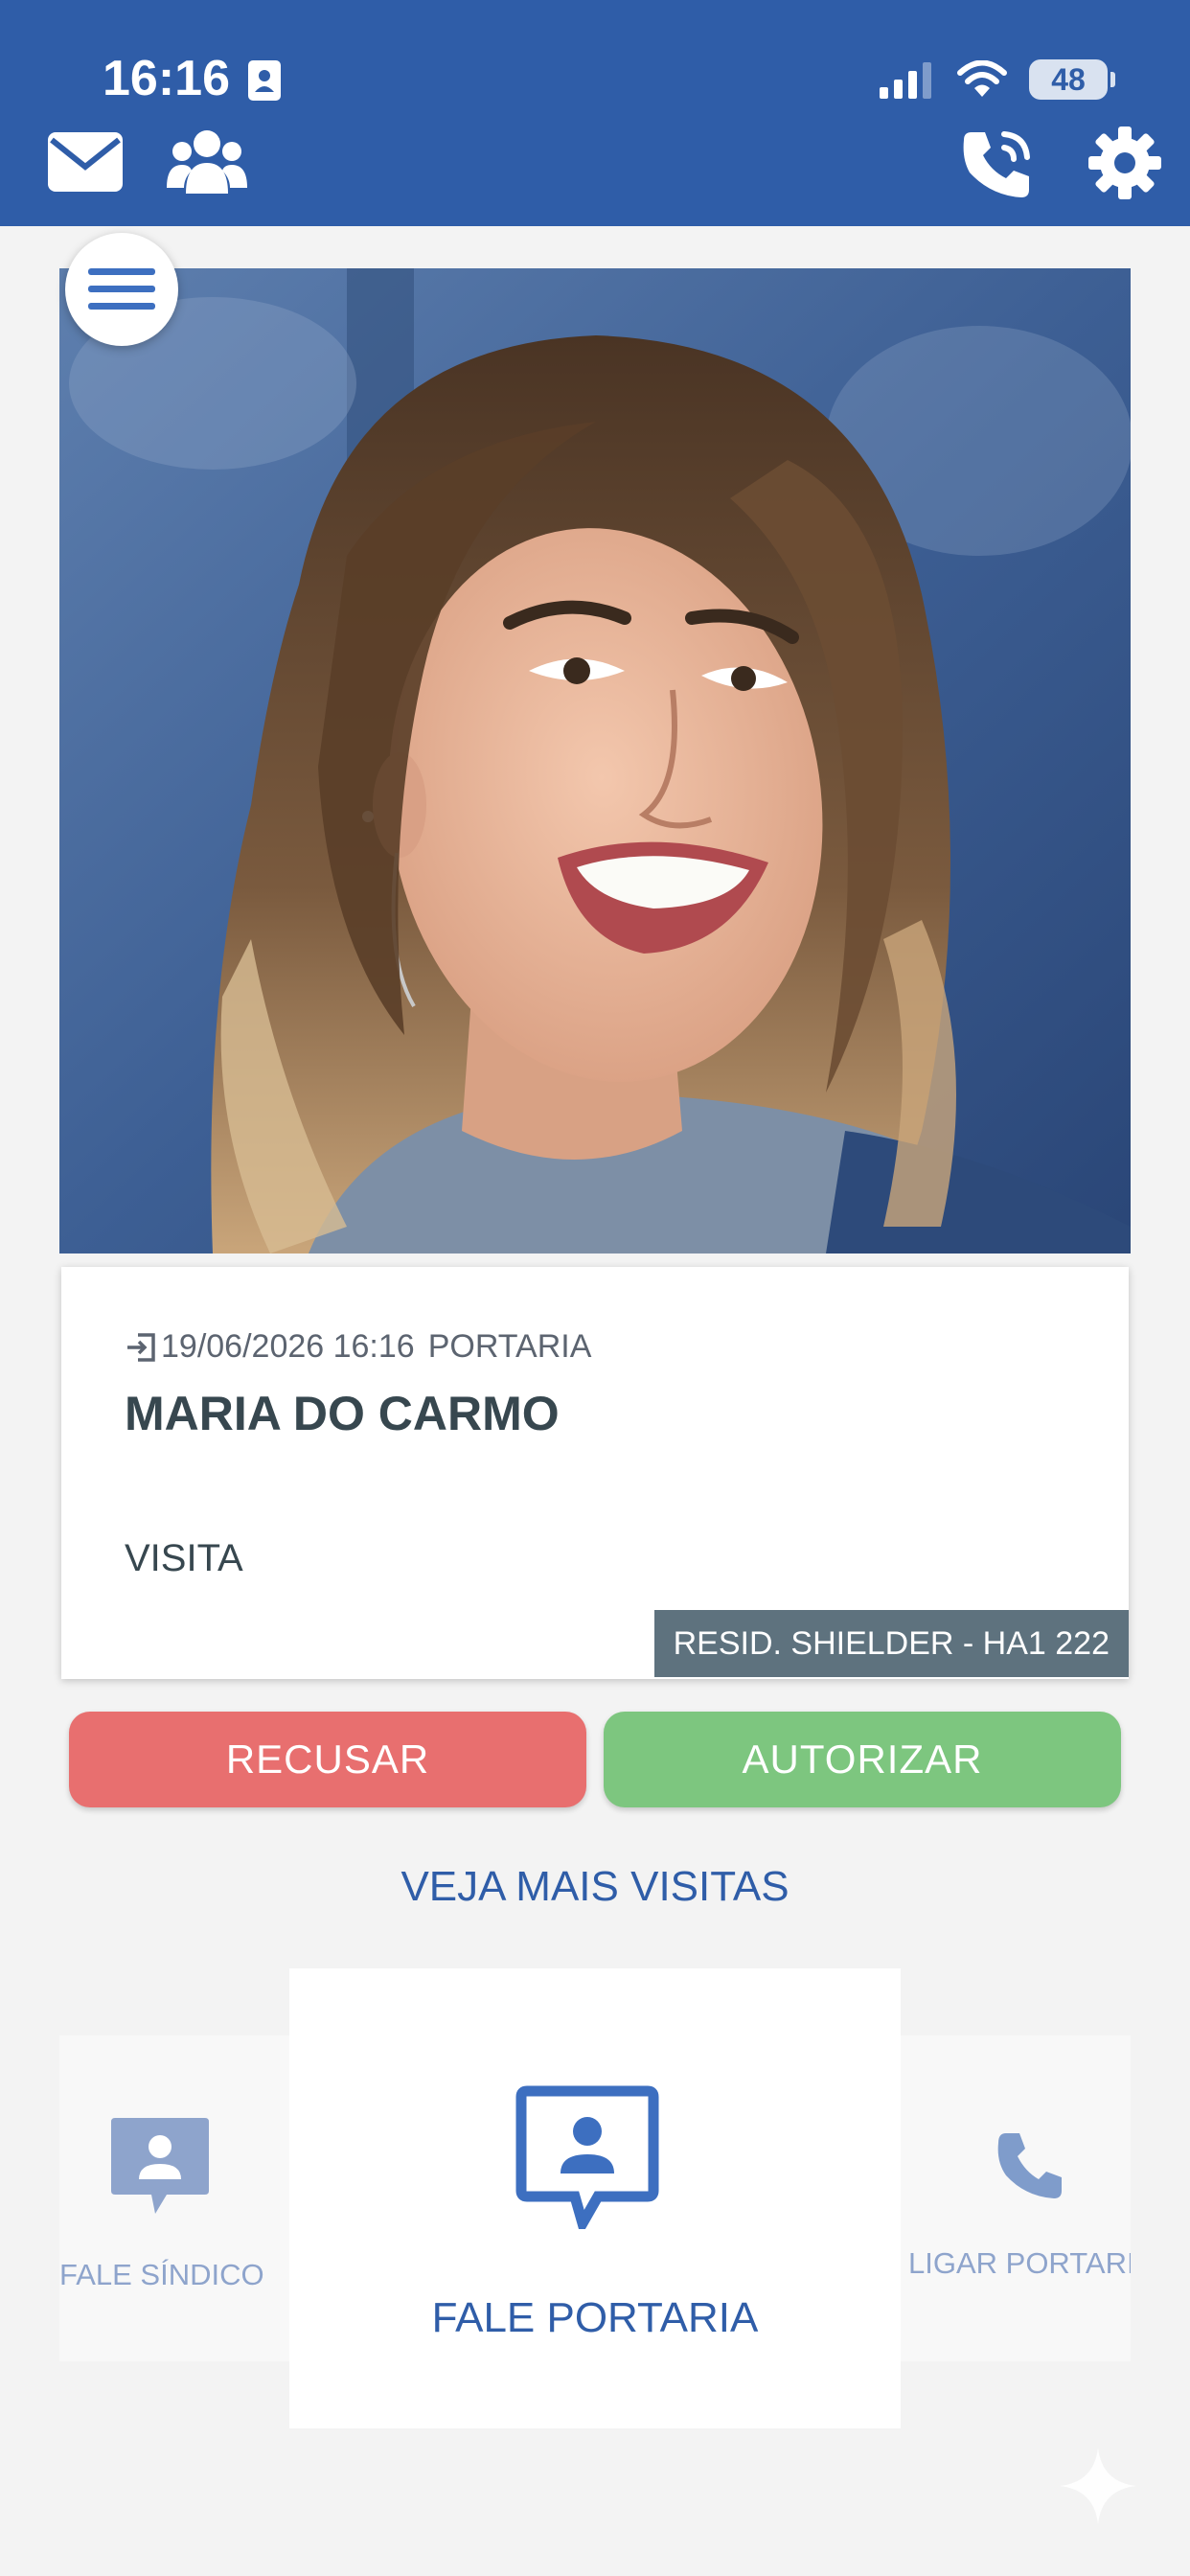 The height and width of the screenshot is (2576, 1190). I want to click on status-indicators: 48, so click(997, 80).